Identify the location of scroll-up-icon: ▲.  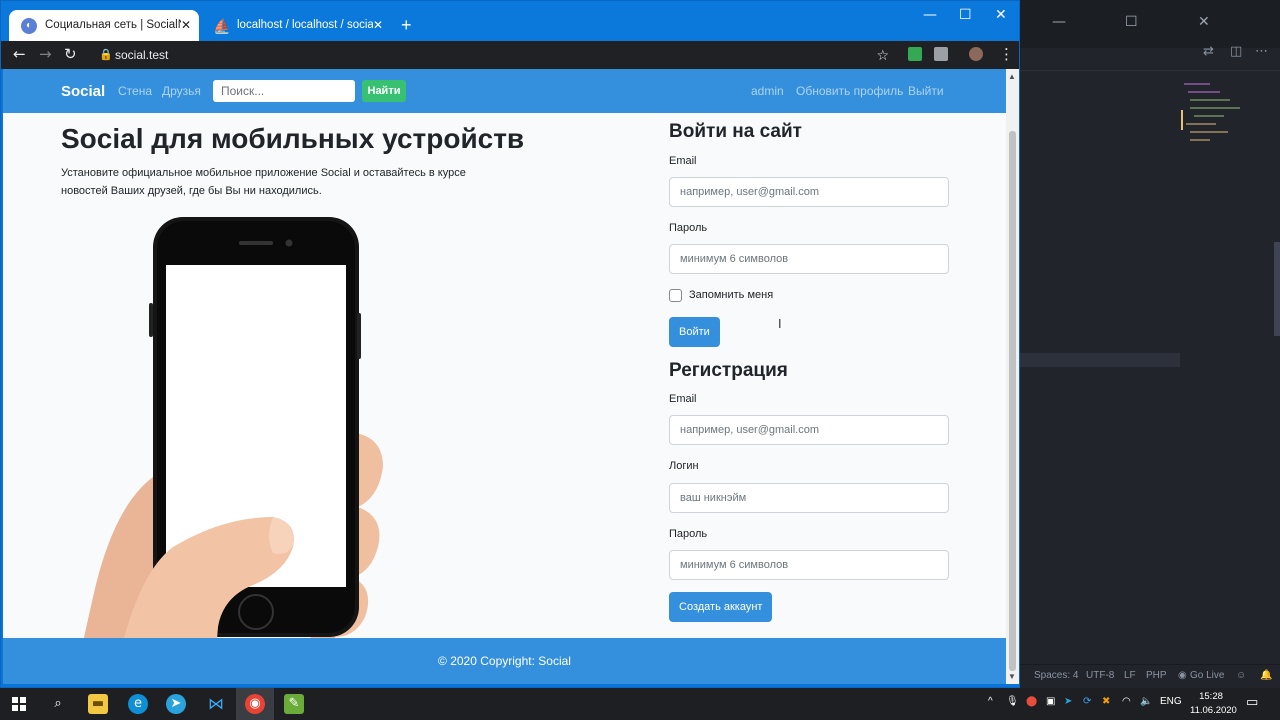
(1012, 76).